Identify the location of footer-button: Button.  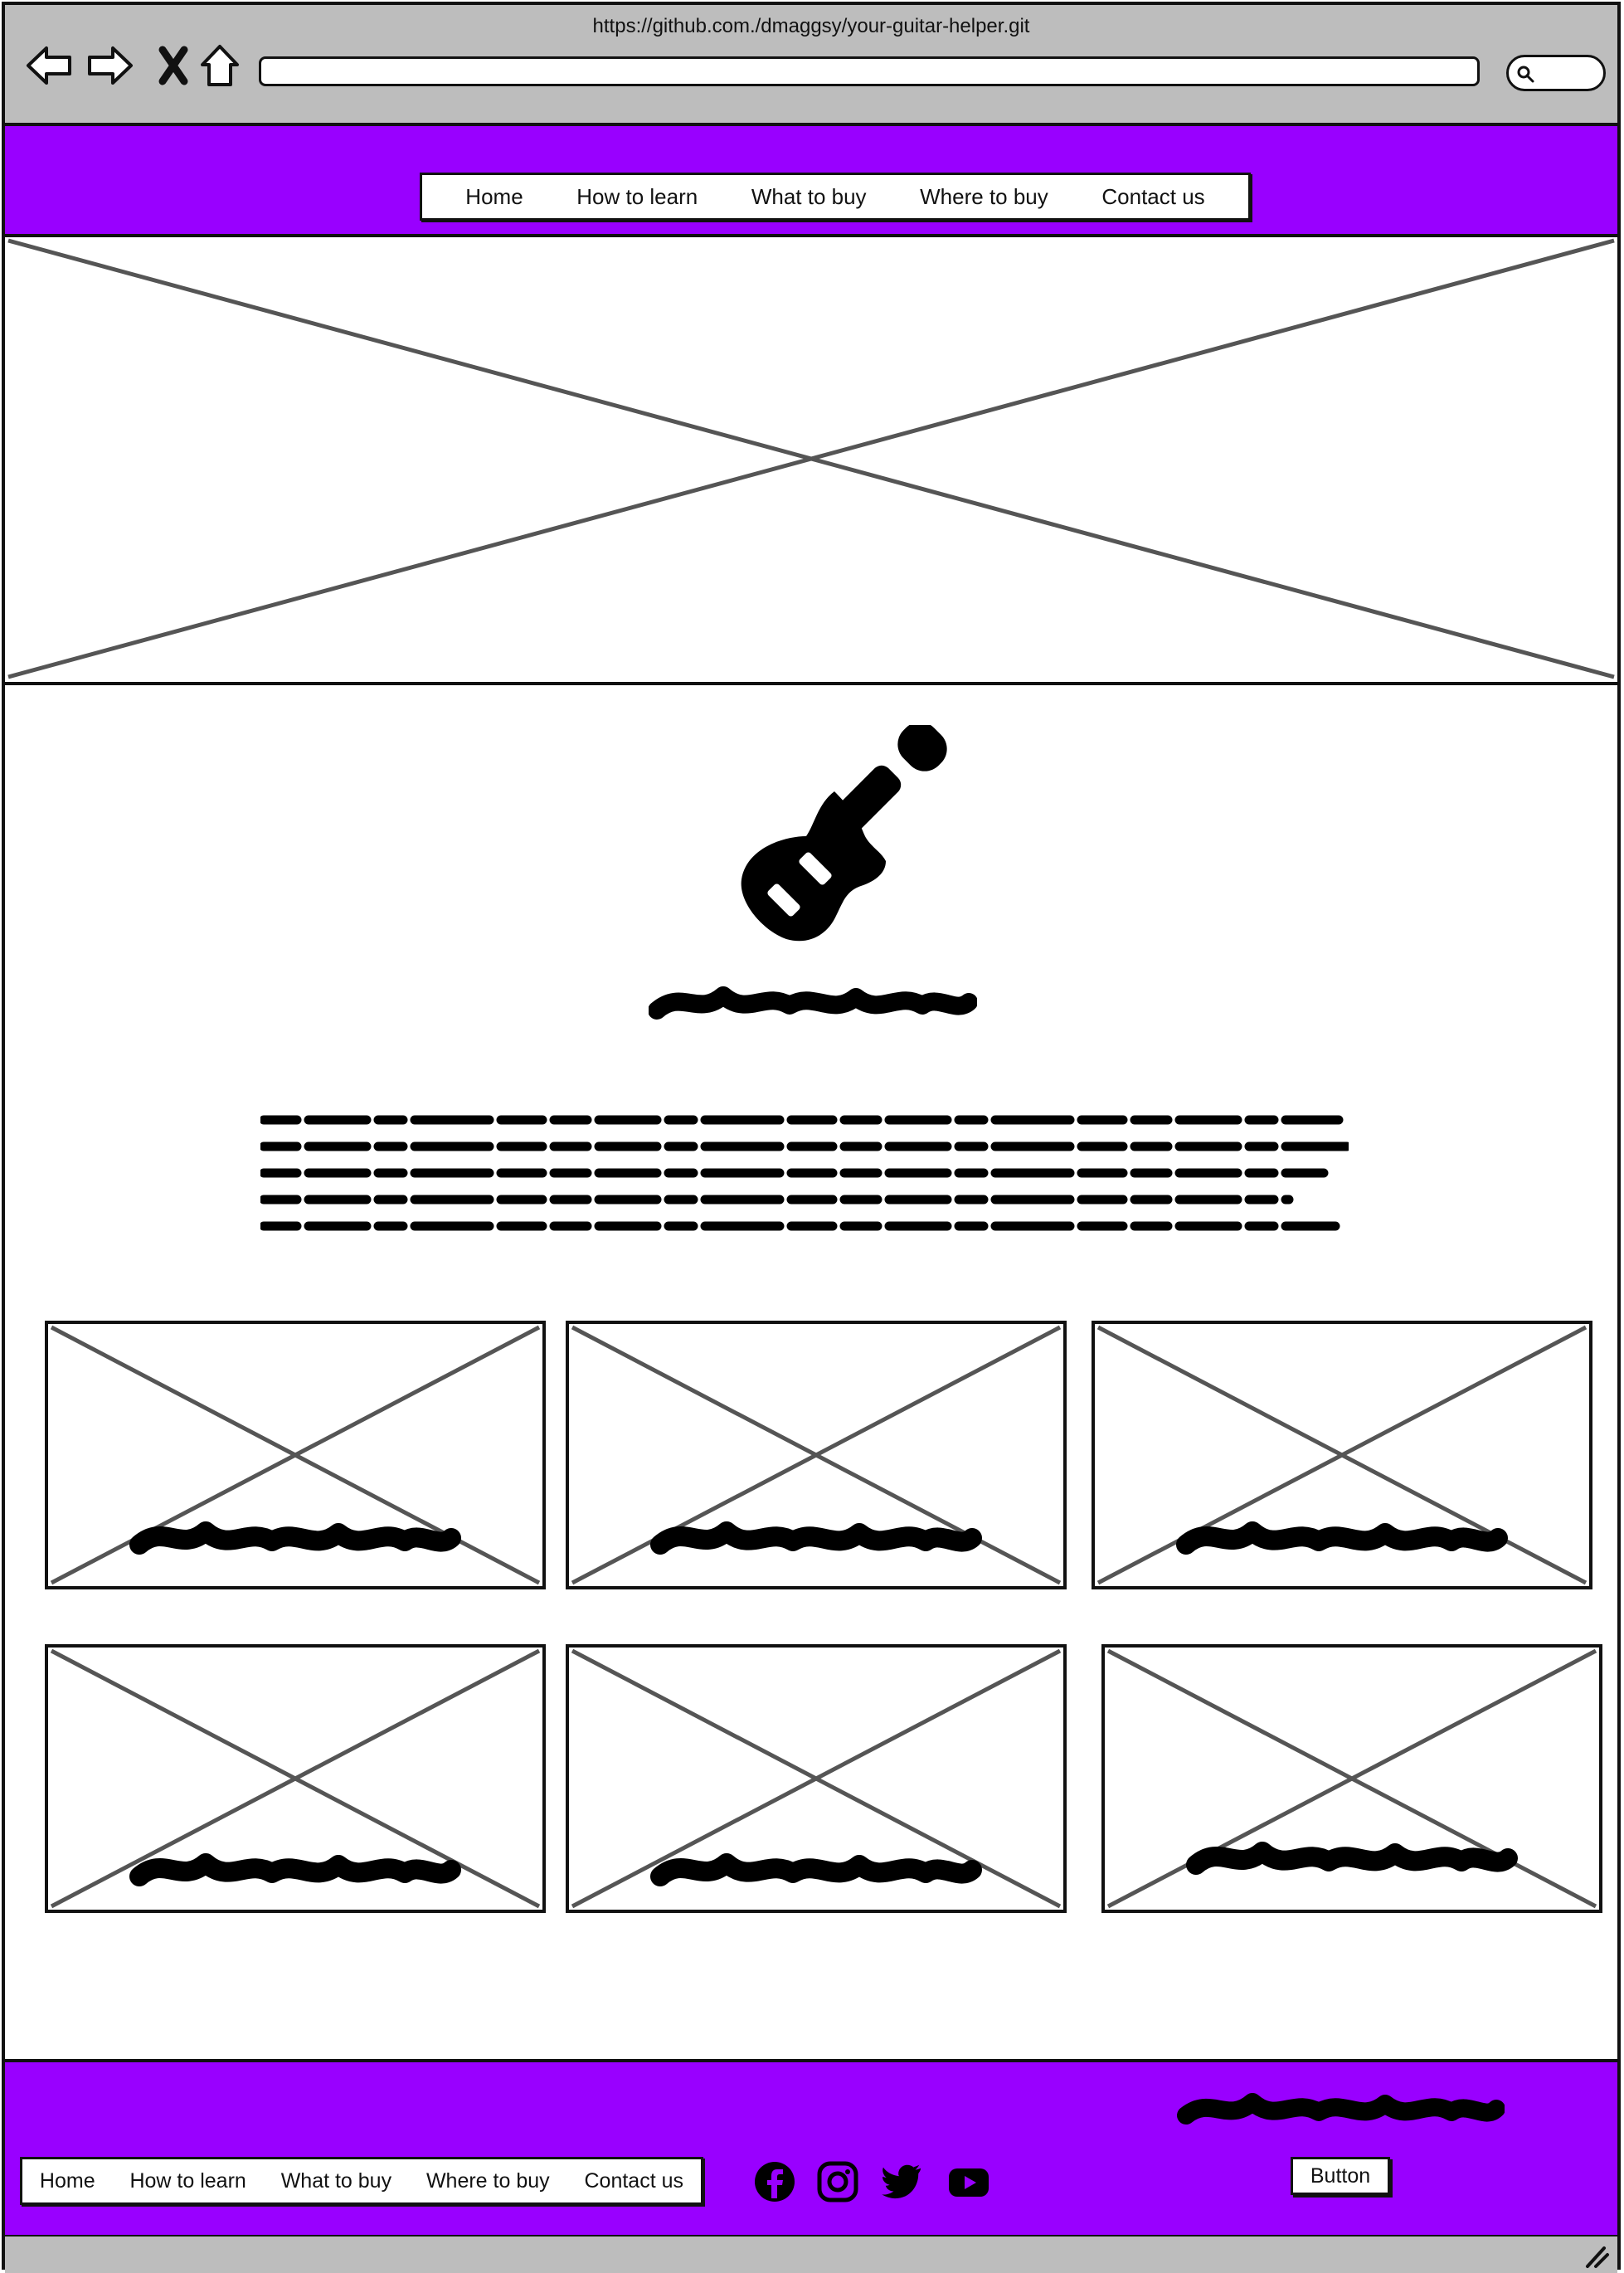
(1340, 2176).